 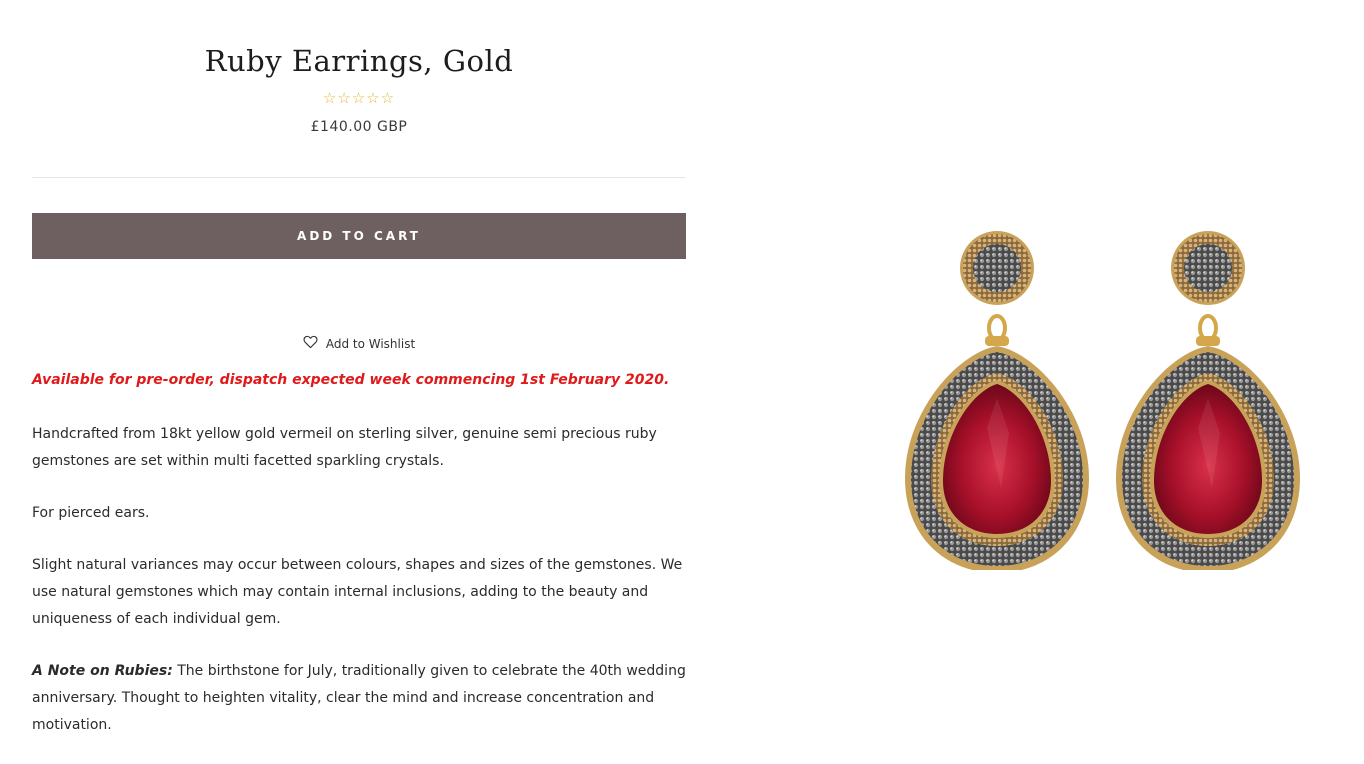 I want to click on add-to-cart-button: ADD TO CART, so click(x=359, y=236).